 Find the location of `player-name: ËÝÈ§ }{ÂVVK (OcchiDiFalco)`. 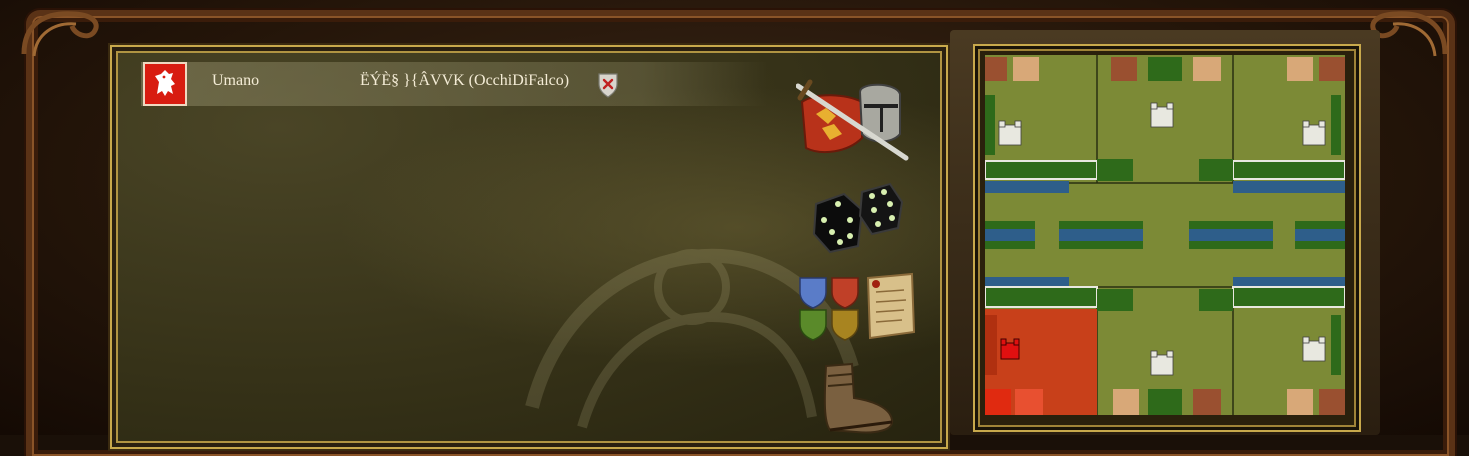

player-name: ËÝÈ§ }{ÂVVK (OcchiDiFalco) is located at coordinates (465, 80).